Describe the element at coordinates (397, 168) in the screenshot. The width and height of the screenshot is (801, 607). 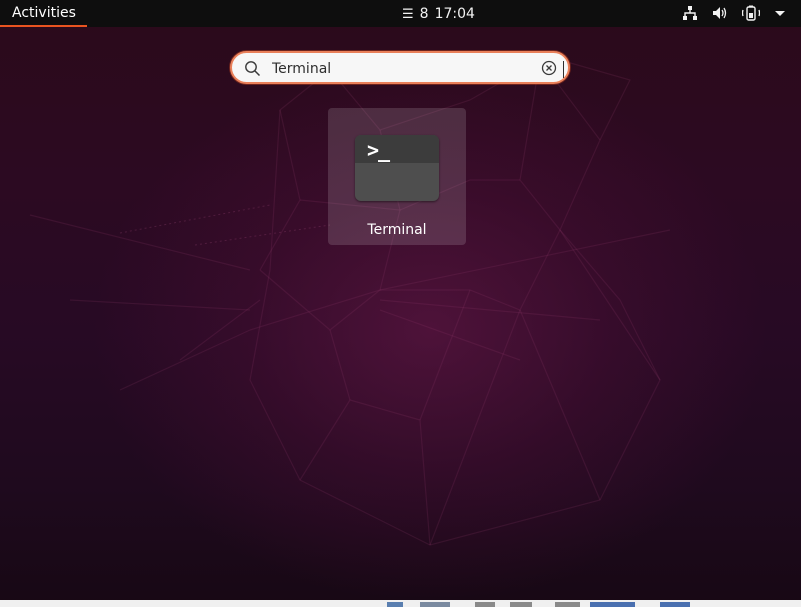
I see `terminal-icon: >_` at that location.